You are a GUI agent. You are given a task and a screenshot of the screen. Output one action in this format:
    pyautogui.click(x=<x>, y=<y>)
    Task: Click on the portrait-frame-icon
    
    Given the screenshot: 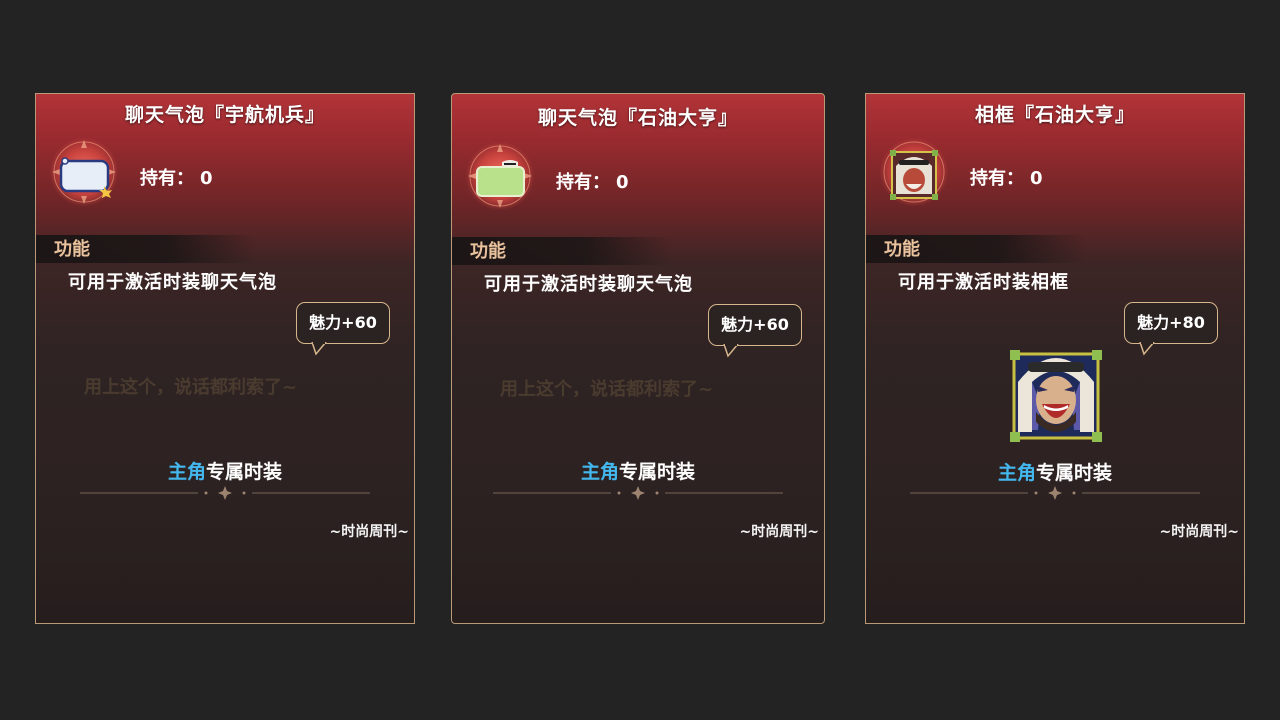 What is the action you would take?
    pyautogui.click(x=914, y=172)
    